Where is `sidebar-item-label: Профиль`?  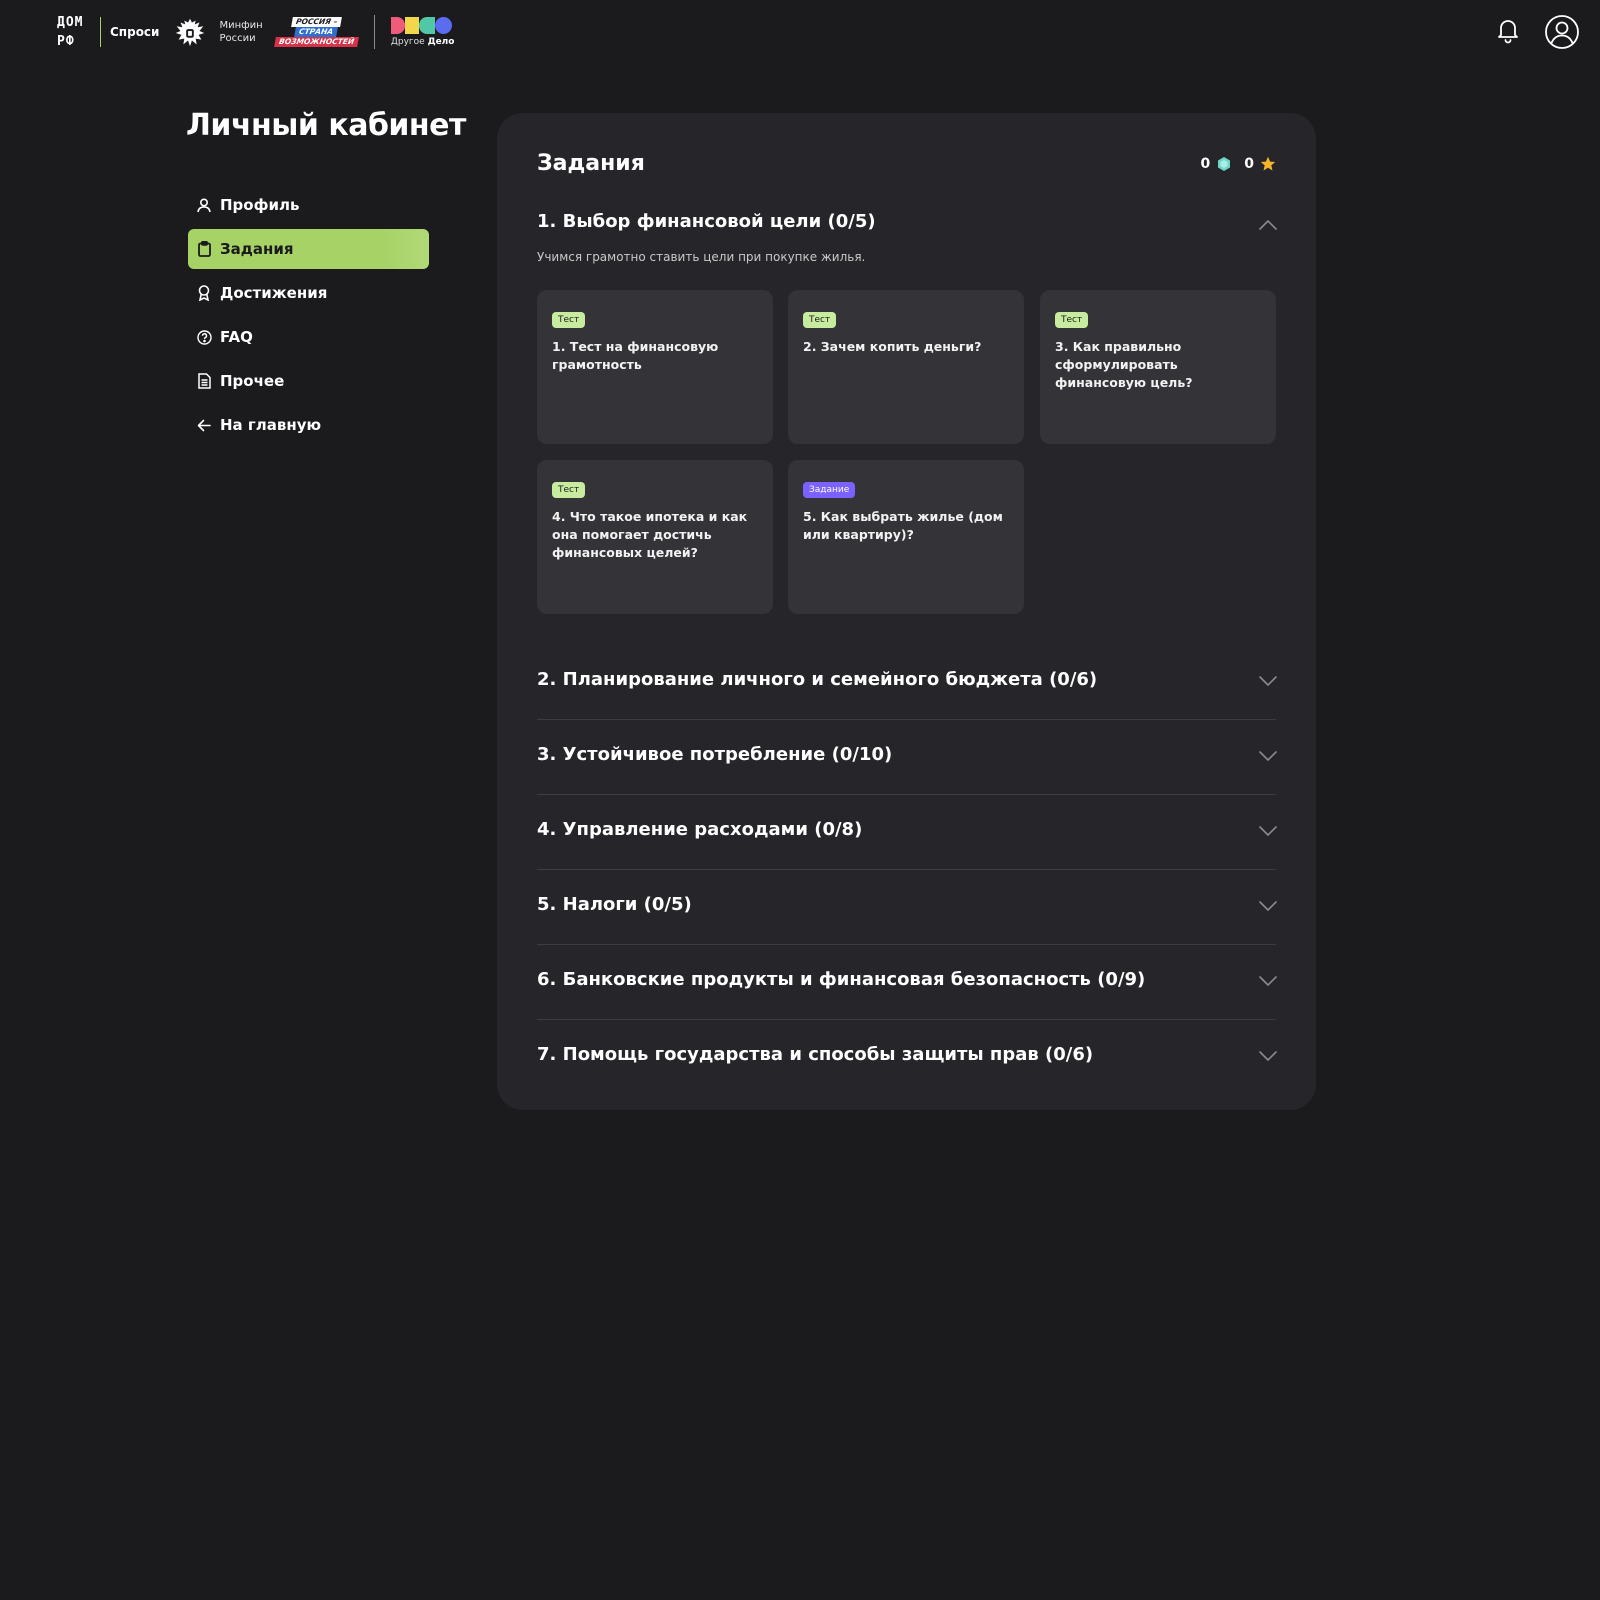
sidebar-item-label: Профиль is located at coordinates (260, 205).